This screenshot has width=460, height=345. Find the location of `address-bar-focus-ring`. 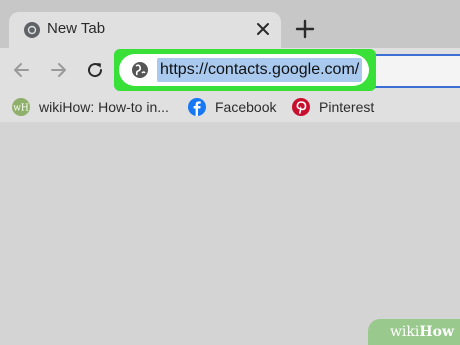

address-bar-focus-ring is located at coordinates (417, 71).